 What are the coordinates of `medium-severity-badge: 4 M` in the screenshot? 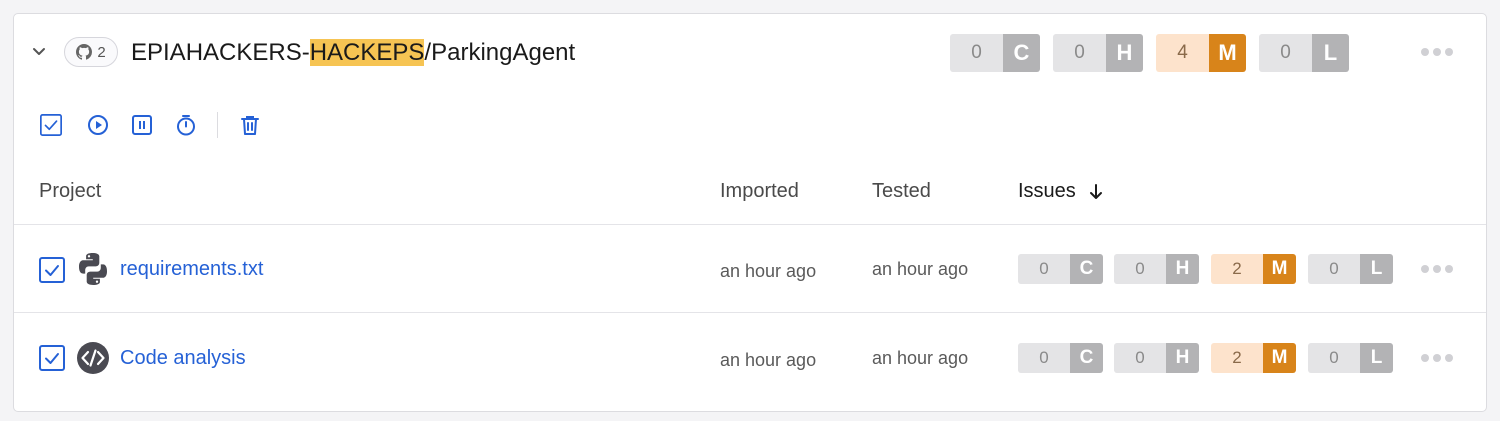 It's located at (1201, 53).